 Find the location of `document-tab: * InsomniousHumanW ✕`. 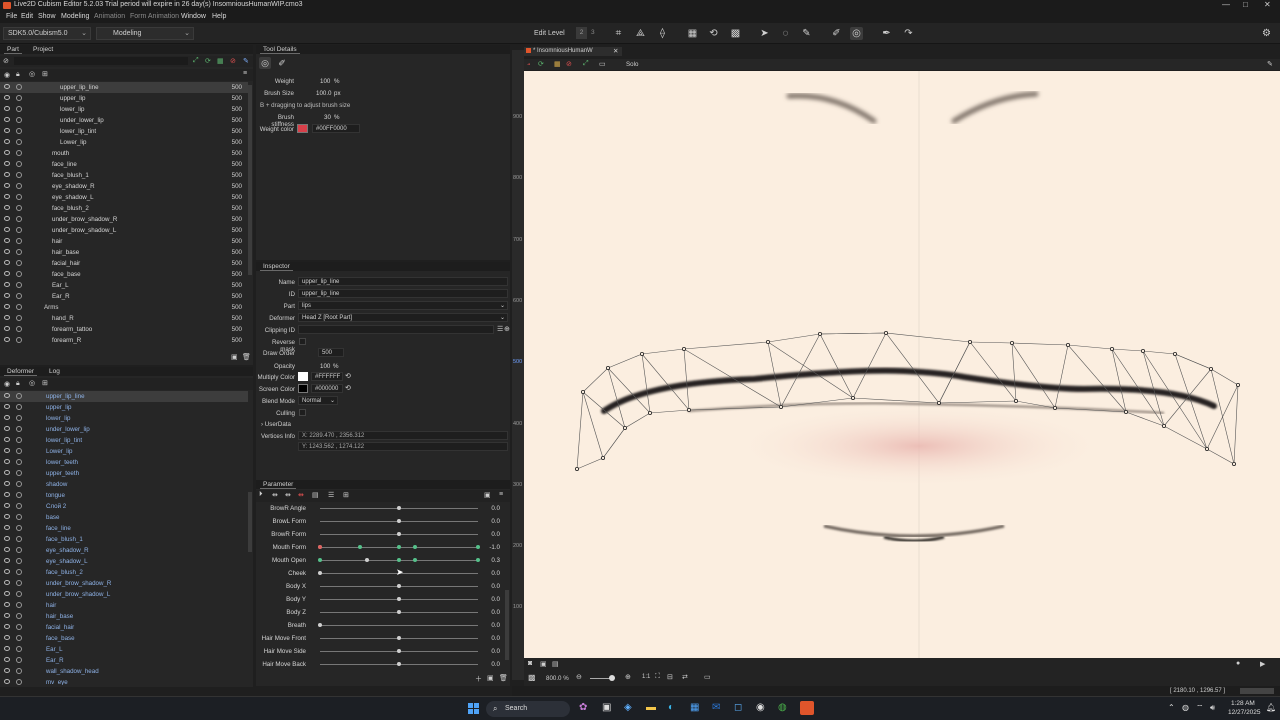

document-tab: * InsomniousHumanW ✕ is located at coordinates (573, 51).